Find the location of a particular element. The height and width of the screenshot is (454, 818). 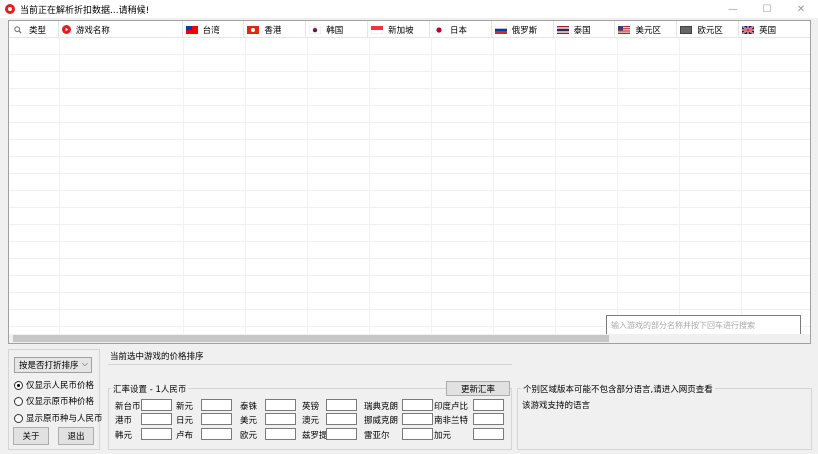

flag-korea-icon is located at coordinates (315, 29).